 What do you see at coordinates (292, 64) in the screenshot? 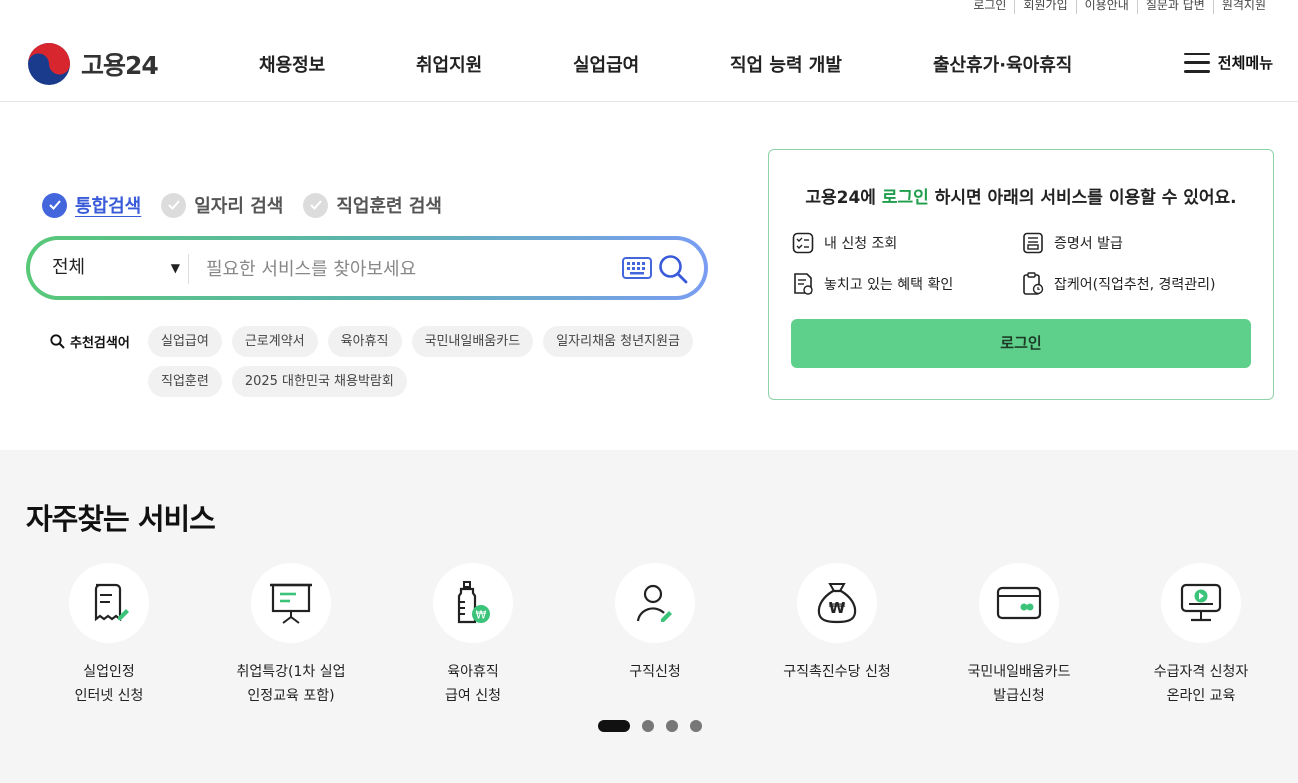
I see `nav-jobs: 채용정보` at bounding box center [292, 64].